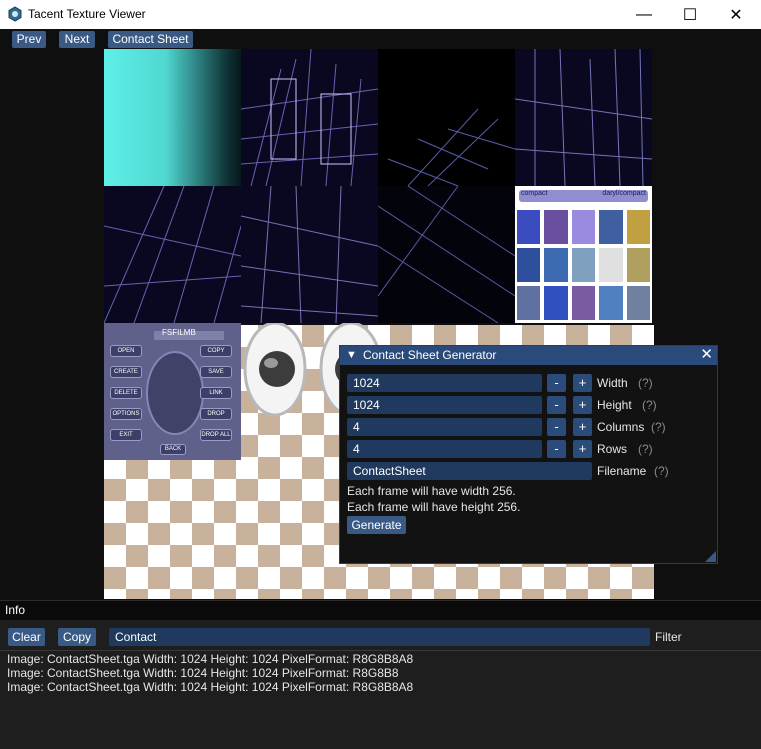 The width and height of the screenshot is (761, 749). I want to click on copy-button: Copy, so click(77, 637).